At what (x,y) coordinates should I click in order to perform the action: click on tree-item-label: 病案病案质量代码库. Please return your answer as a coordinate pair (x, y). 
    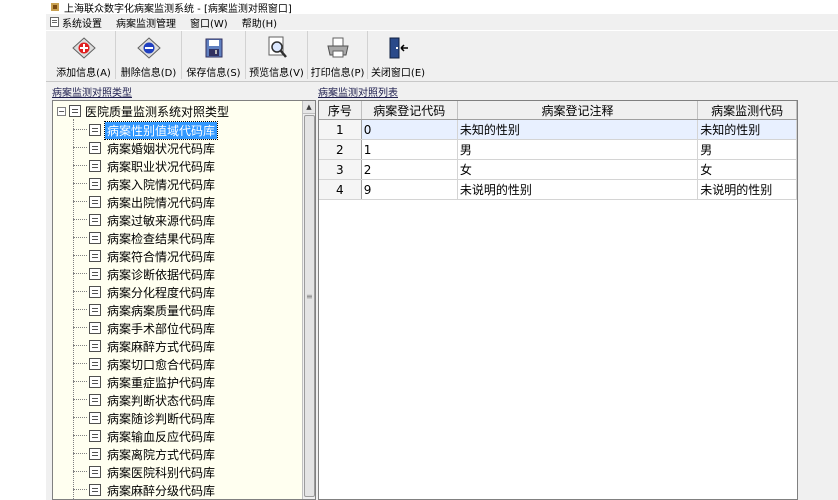
    Looking at the image, I should click on (161, 310).